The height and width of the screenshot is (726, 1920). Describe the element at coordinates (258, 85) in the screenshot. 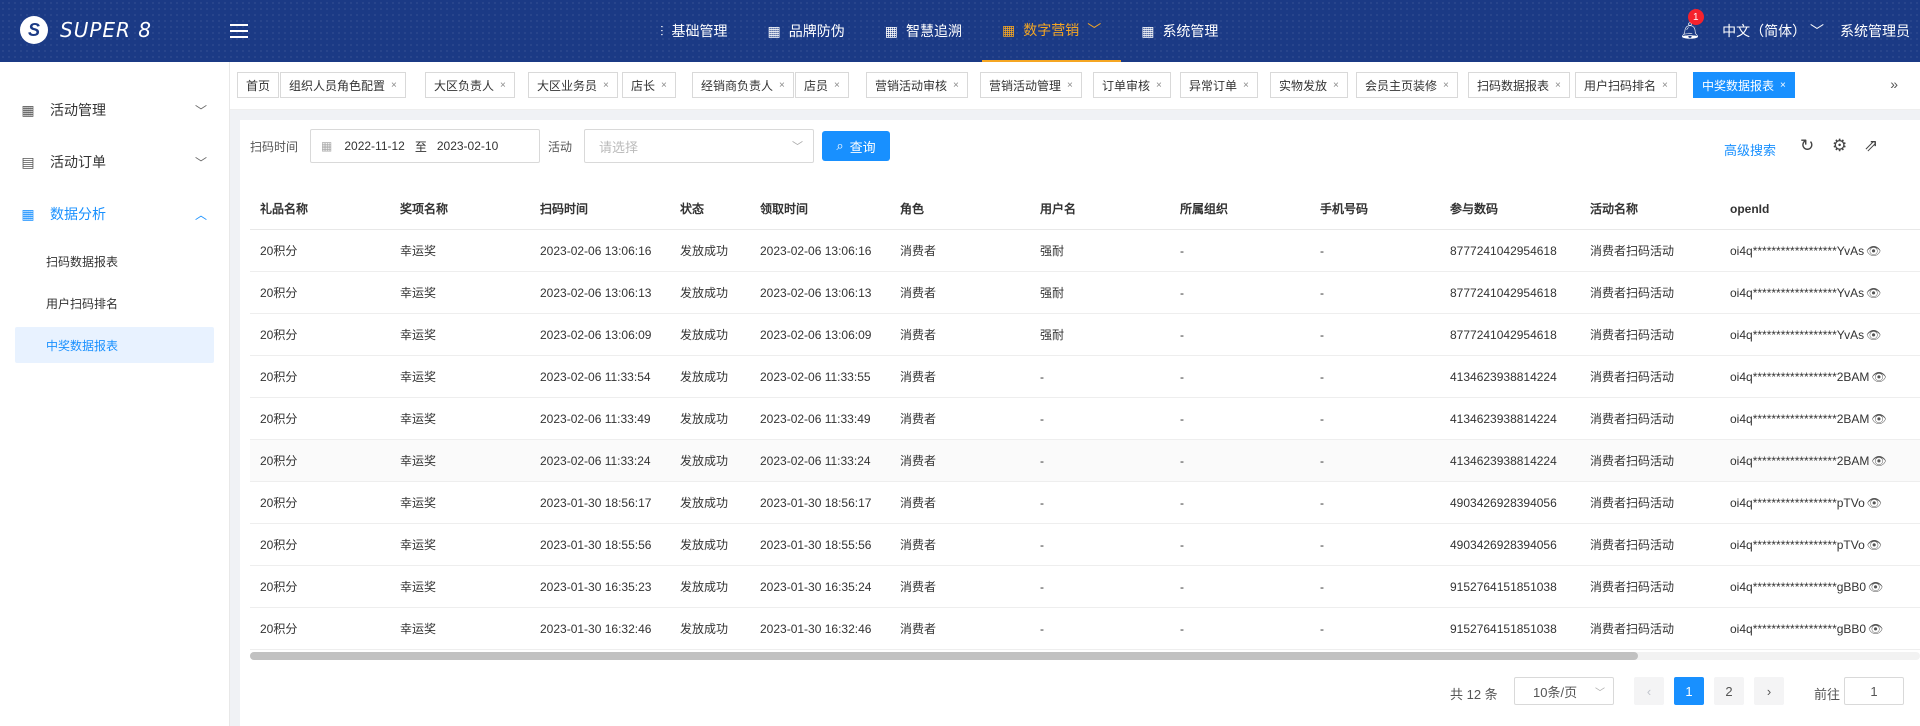

I see `tab: 首页` at that location.